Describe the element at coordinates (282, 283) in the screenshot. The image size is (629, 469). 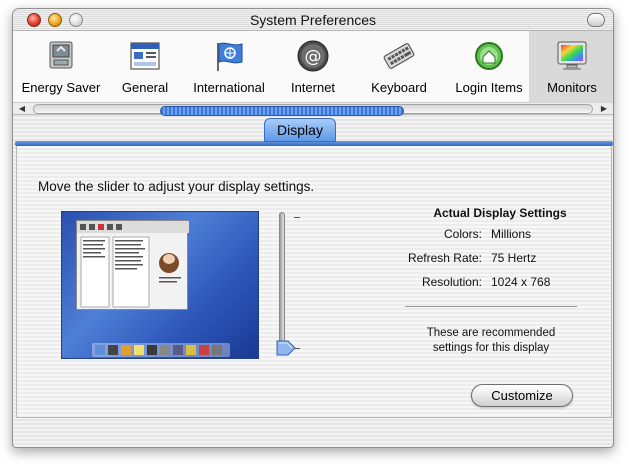
I see `display-slider-track` at that location.